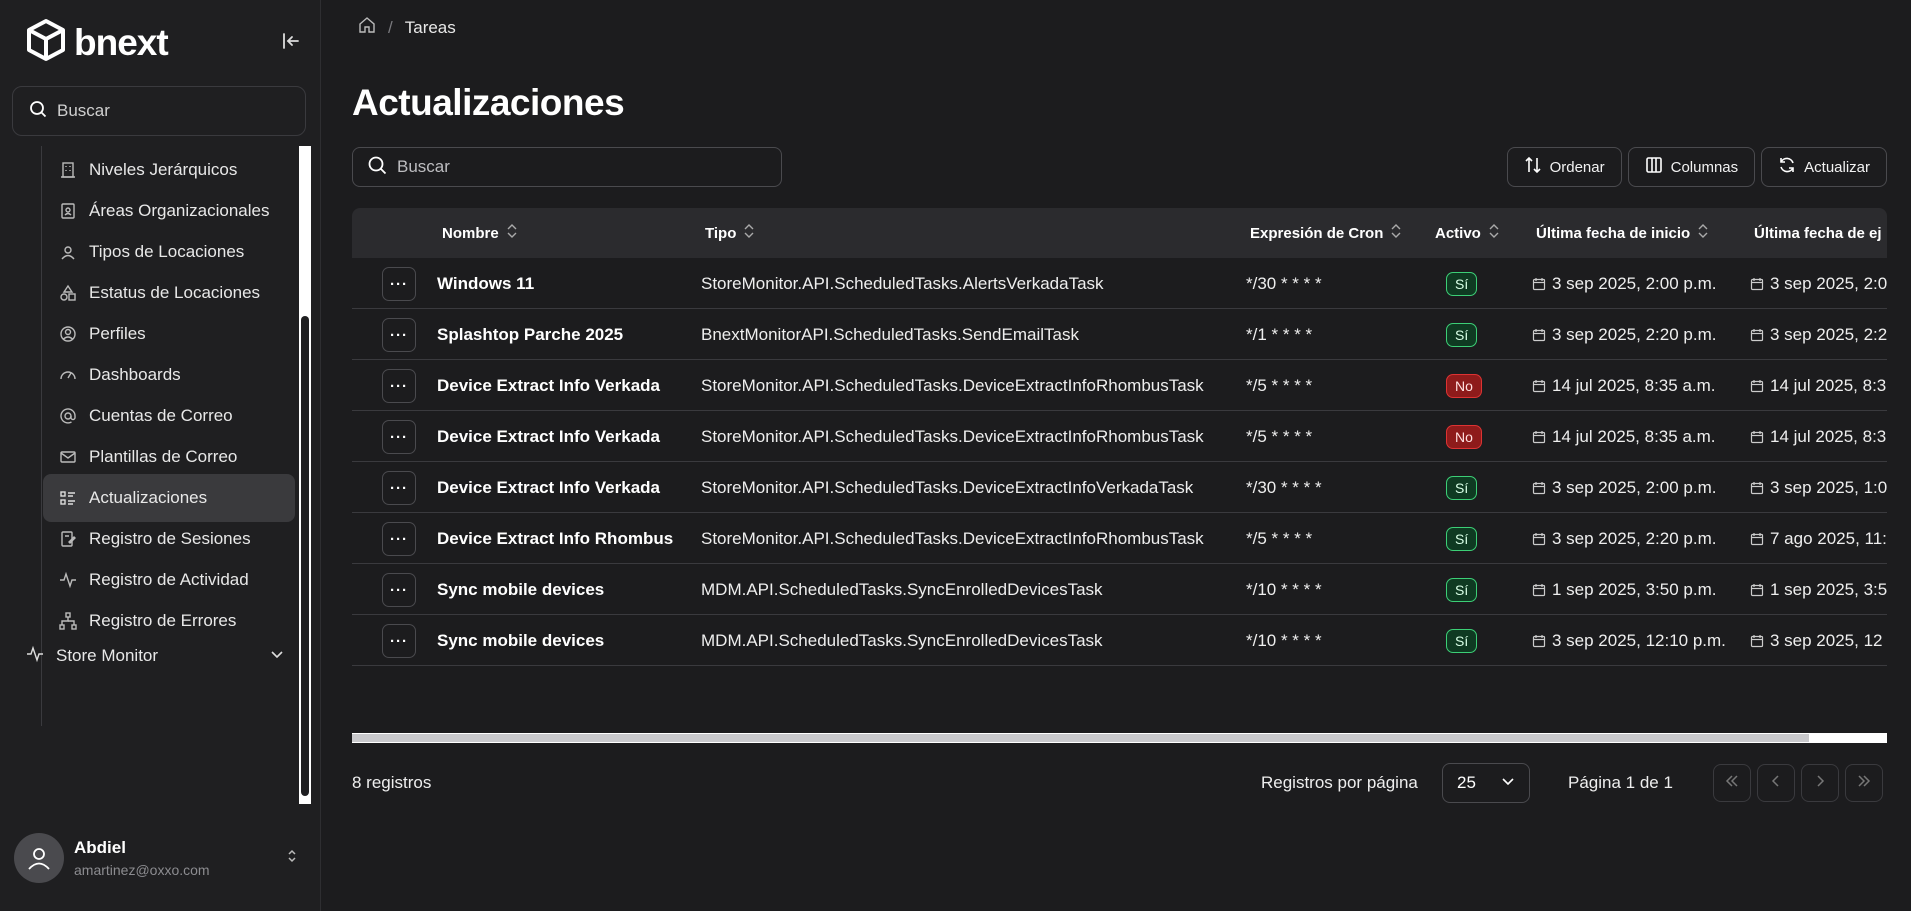 The image size is (1911, 911). Describe the element at coordinates (117, 333) in the screenshot. I see `sidebar-item-label: Perfiles` at that location.